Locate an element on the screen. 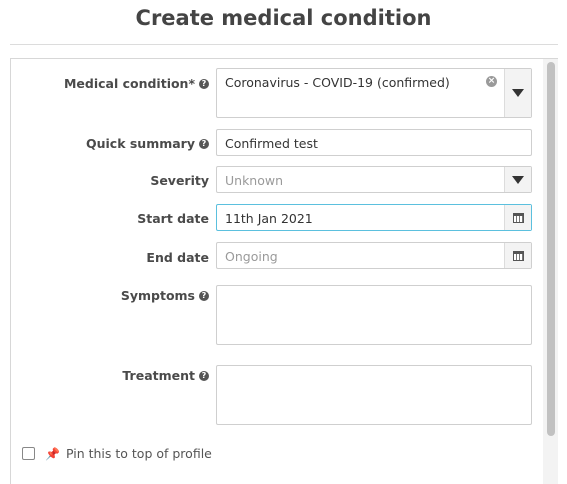  medical-condition-dropdown-button is located at coordinates (517, 93).